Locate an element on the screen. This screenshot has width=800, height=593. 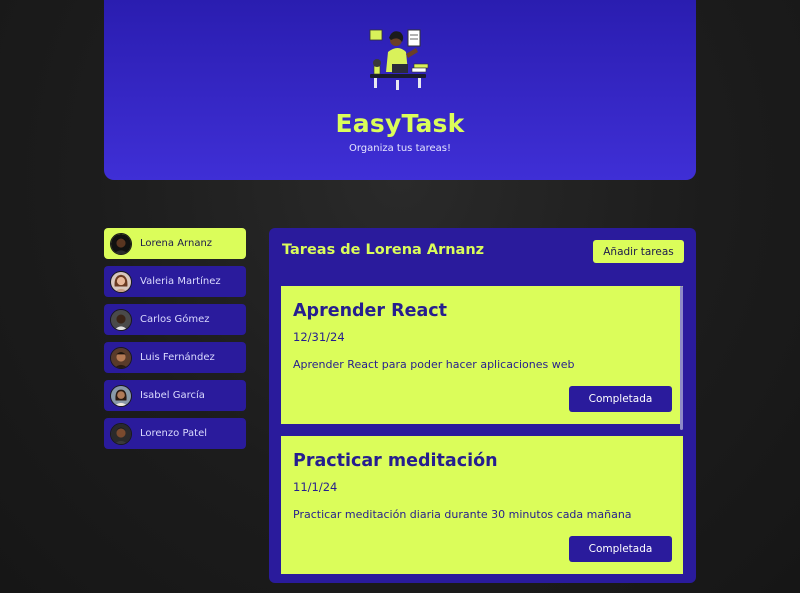
user-name: Valeria Martínez is located at coordinates (180, 281).